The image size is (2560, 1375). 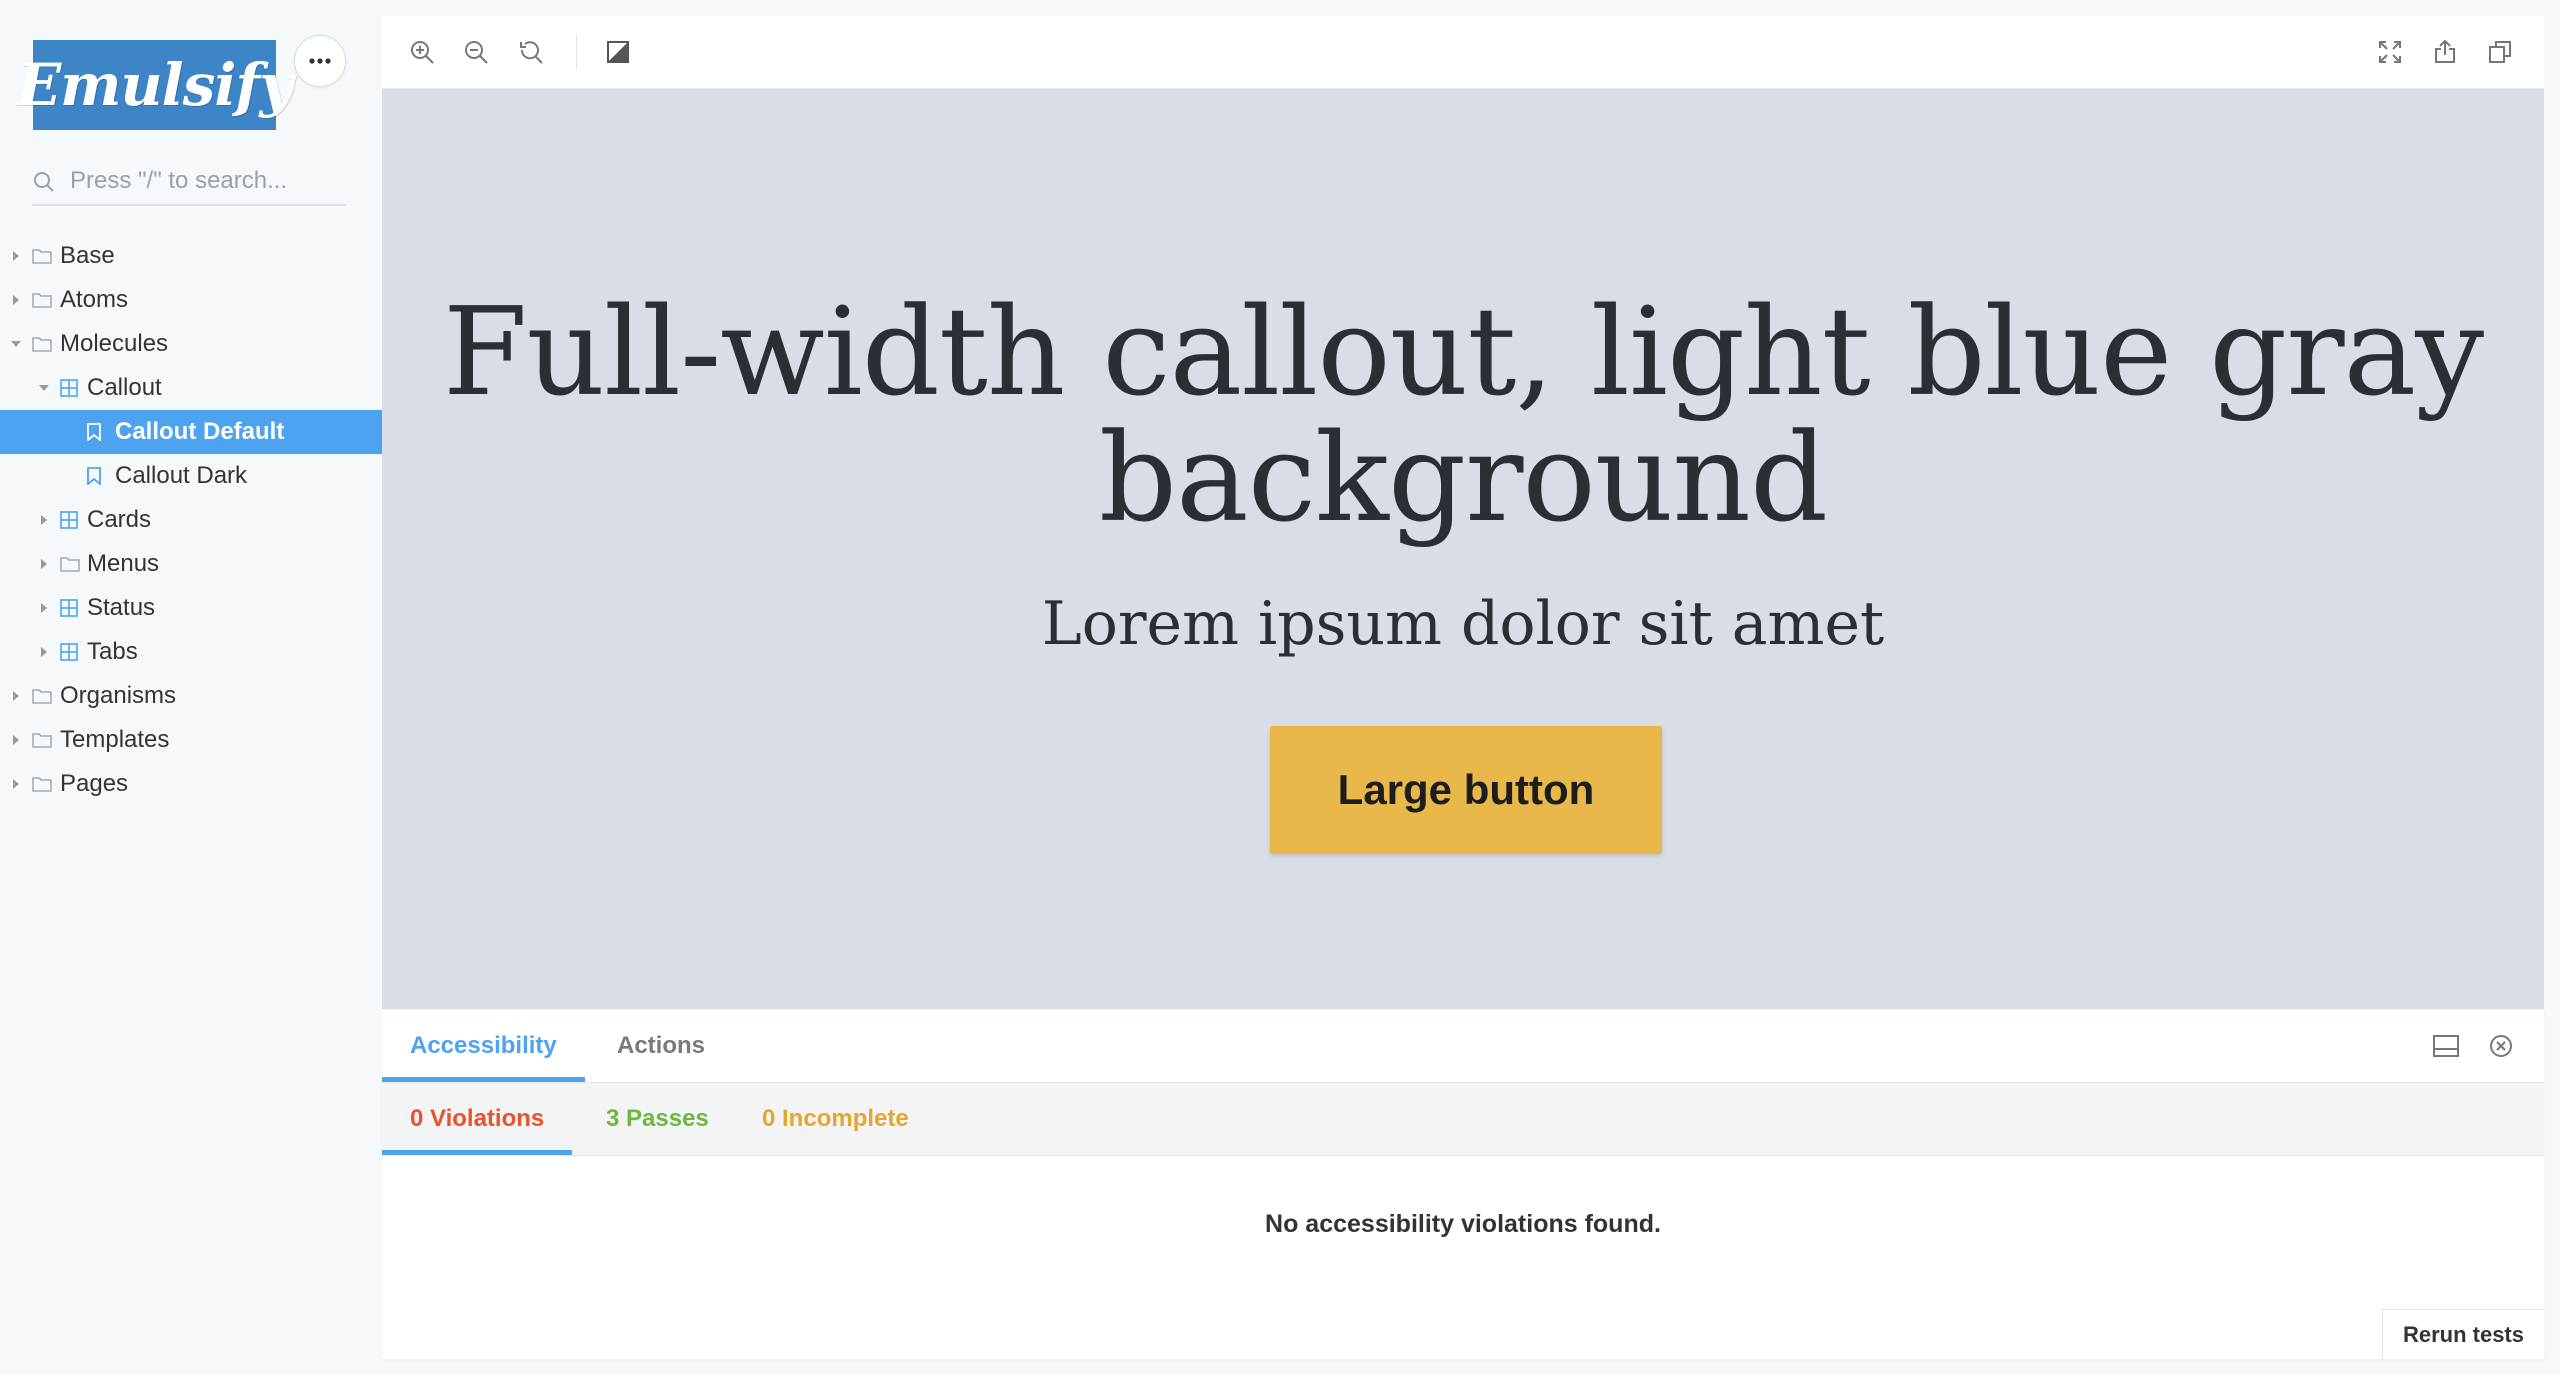 I want to click on tree-item-label: Callout Dark, so click(x=181, y=475).